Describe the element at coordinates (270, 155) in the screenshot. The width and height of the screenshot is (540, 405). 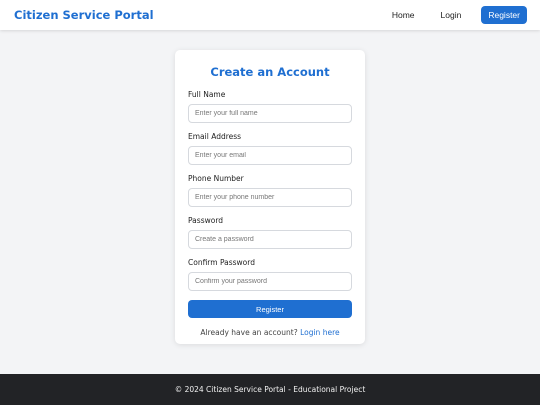
I see `email-input` at that location.